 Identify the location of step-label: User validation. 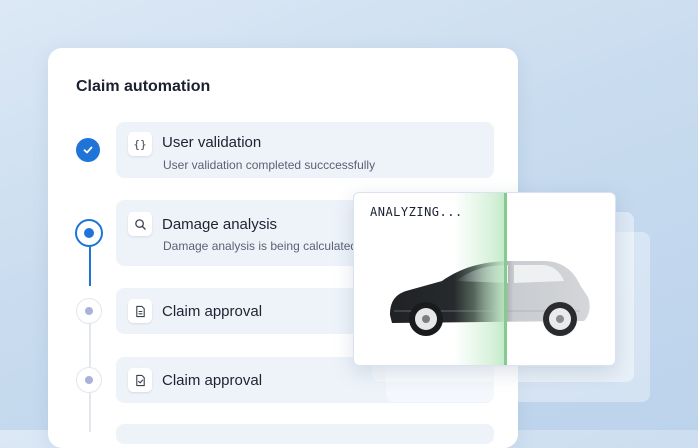
(212, 142).